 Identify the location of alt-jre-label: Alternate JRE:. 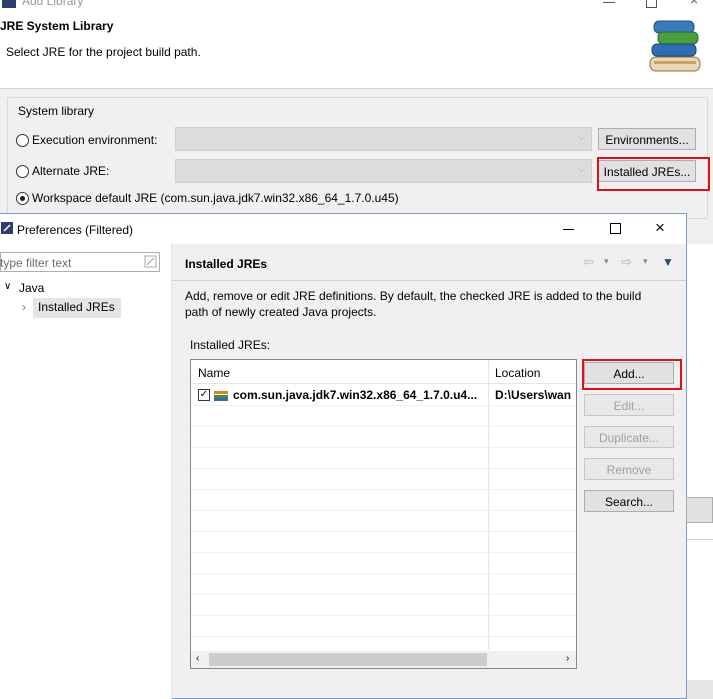
(71, 171).